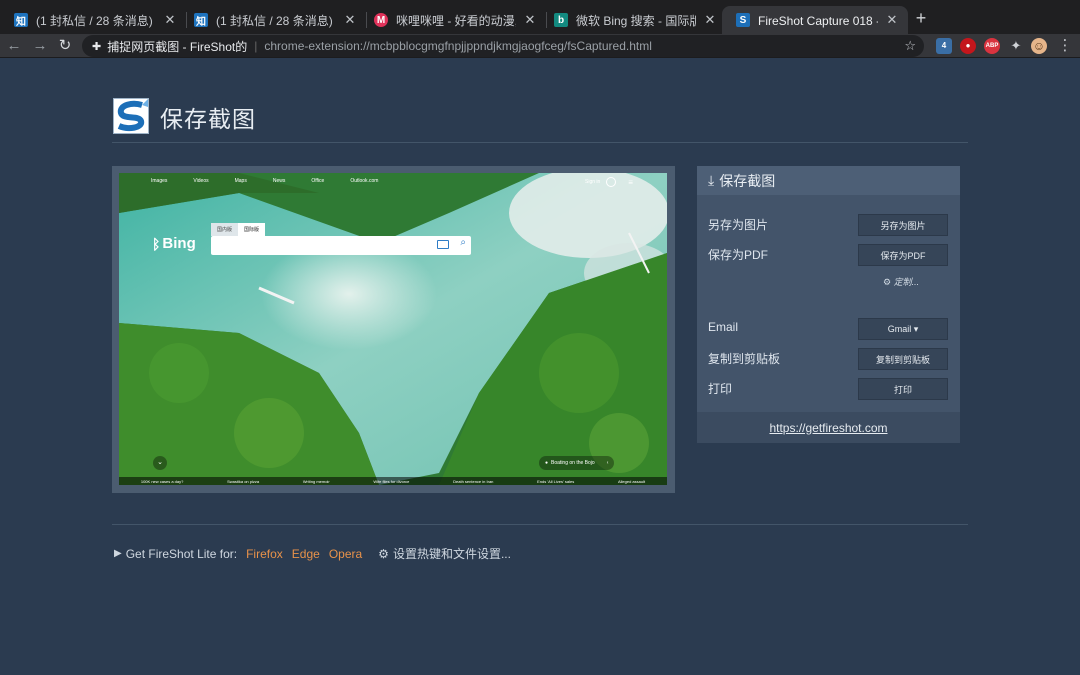 The height and width of the screenshot is (675, 1080). I want to click on browser-tab: 知 (1 封私信 / 28 条消息) 前端工程 ✕, so click(273, 20).